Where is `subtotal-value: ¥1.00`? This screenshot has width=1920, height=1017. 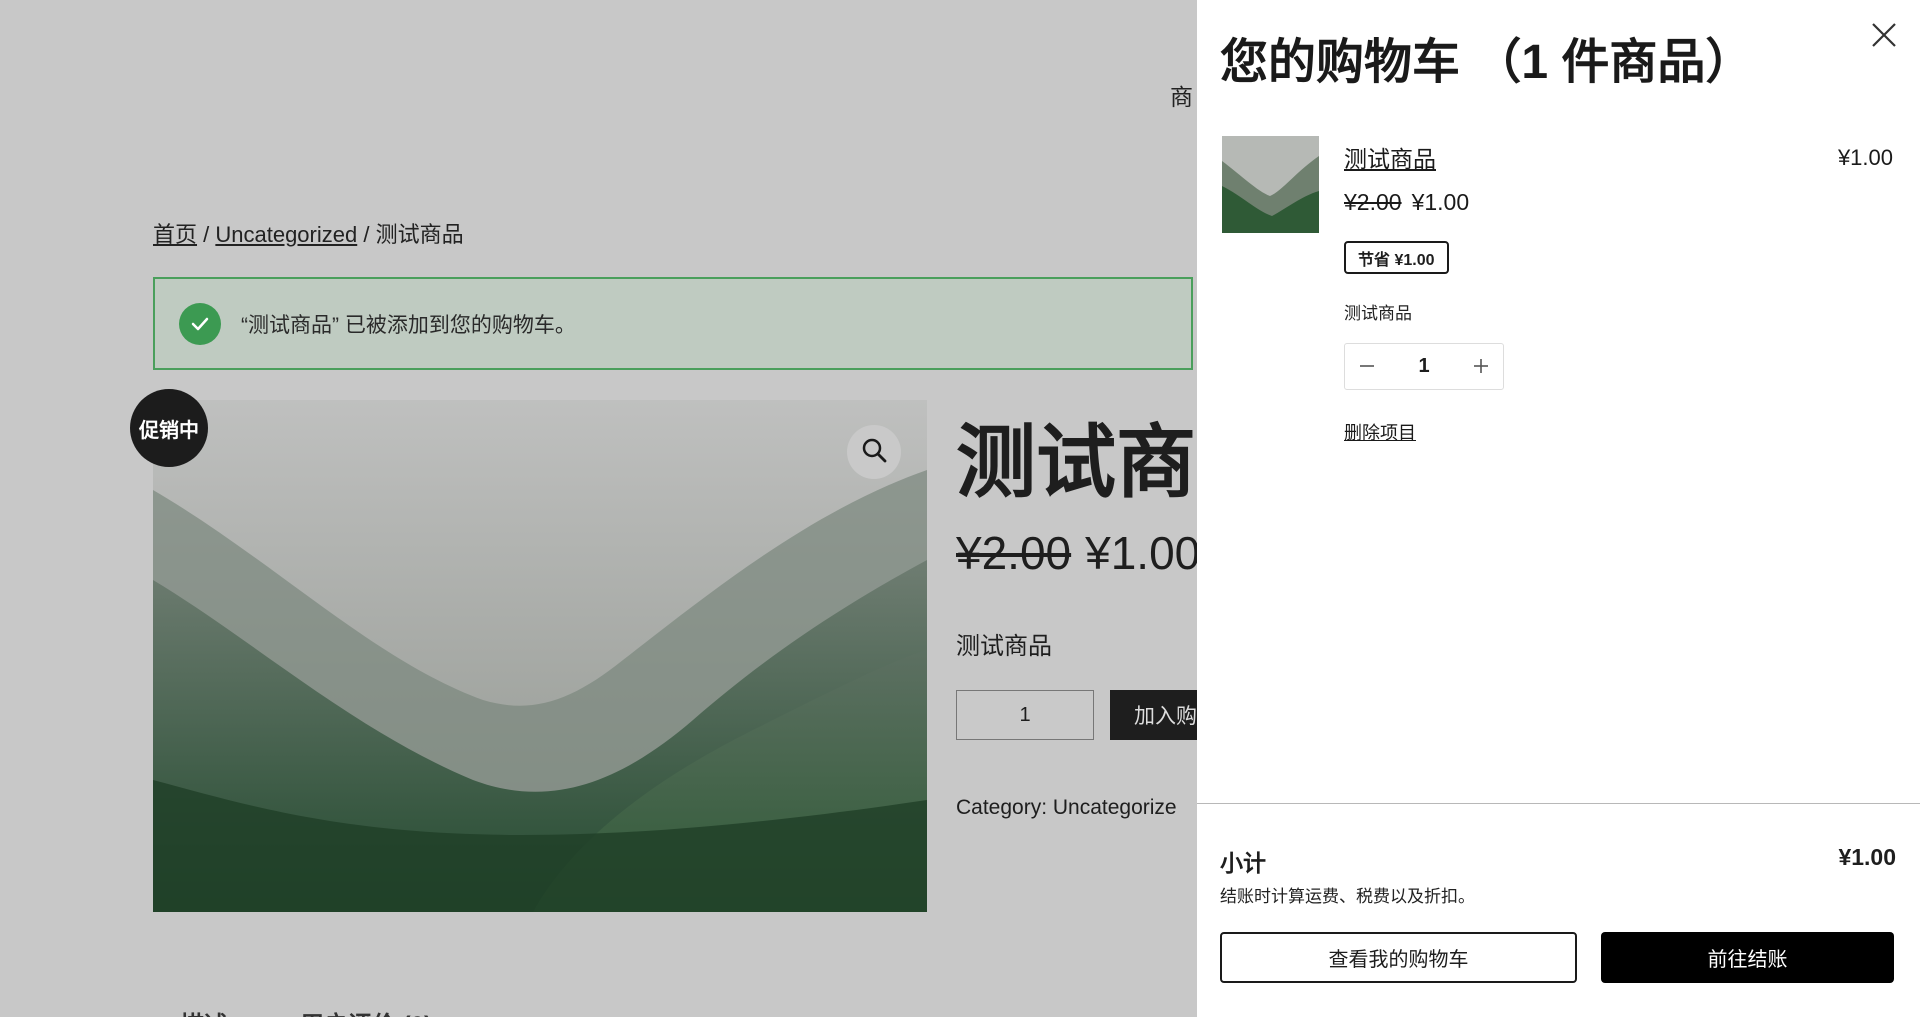
subtotal-value: ¥1.00 is located at coordinates (1867, 857).